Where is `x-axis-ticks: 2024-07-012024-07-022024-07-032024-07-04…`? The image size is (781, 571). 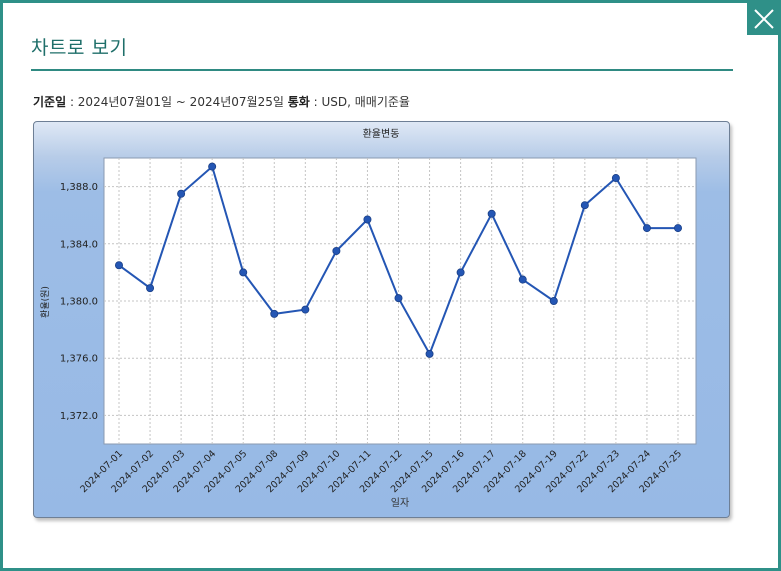
x-axis-ticks: 2024-07-012024-07-022024-07-032024-07-04… is located at coordinates (381, 471).